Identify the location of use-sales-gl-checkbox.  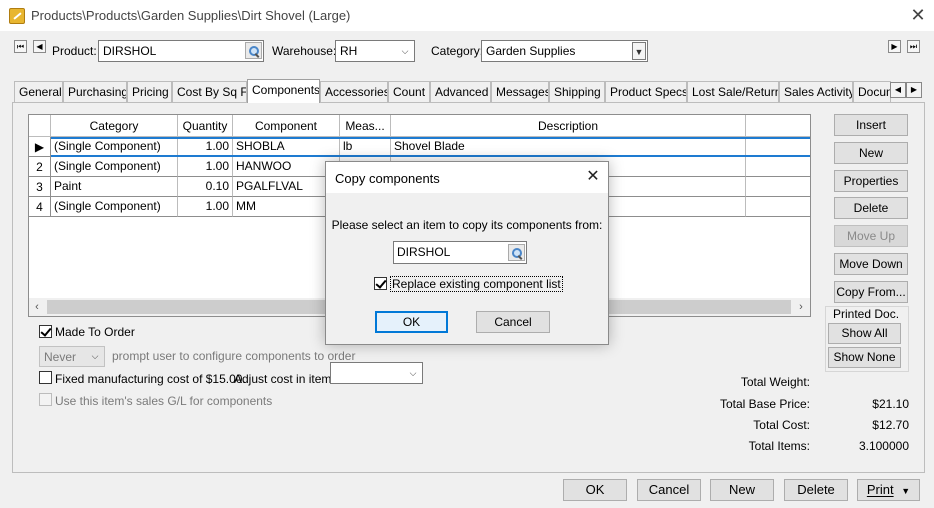
(45, 399).